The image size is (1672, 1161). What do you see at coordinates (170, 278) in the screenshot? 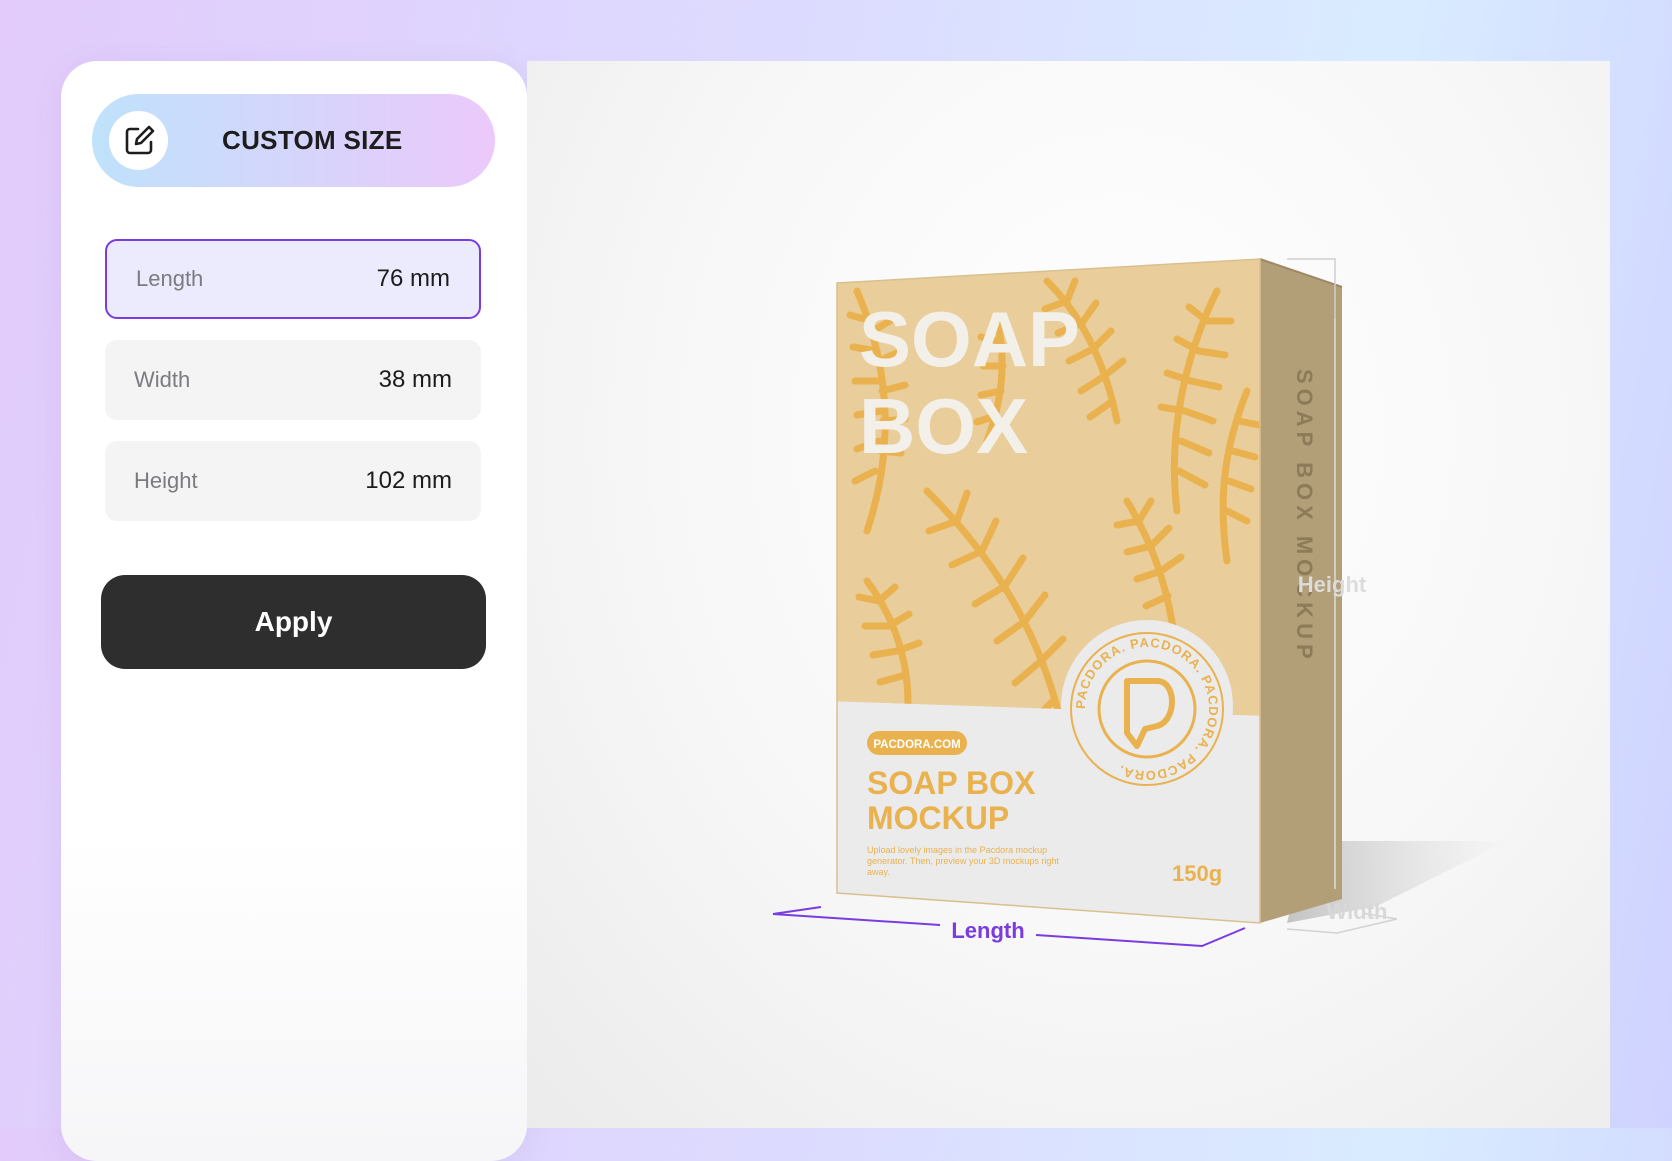
I see `length-label: Length` at bounding box center [170, 278].